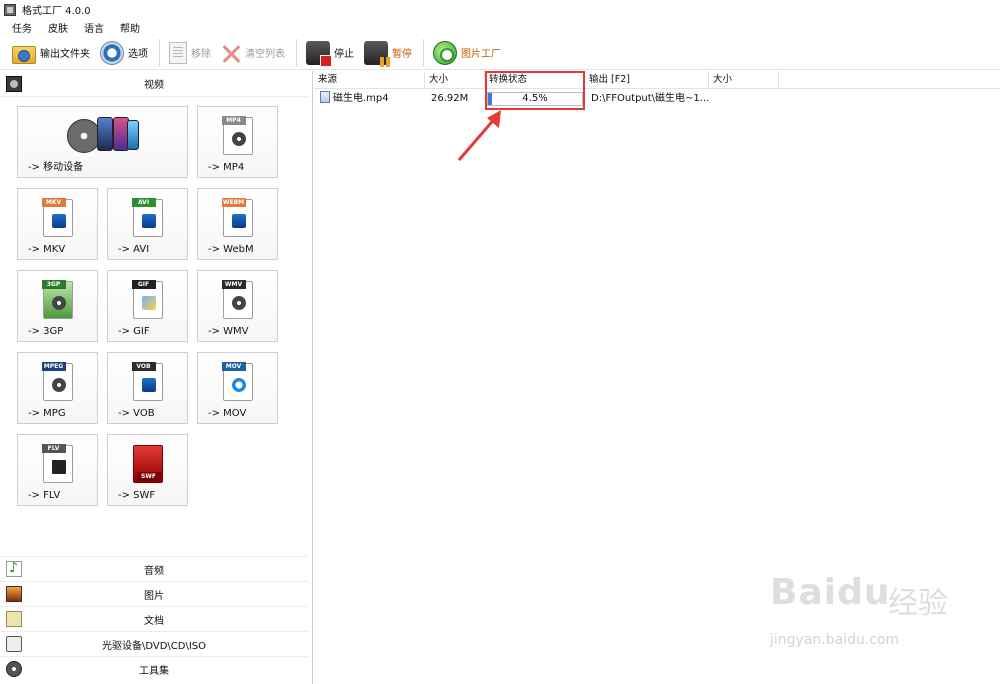  Describe the element at coordinates (57, 217) in the screenshot. I see `mkv-file-icon: MKV` at that location.